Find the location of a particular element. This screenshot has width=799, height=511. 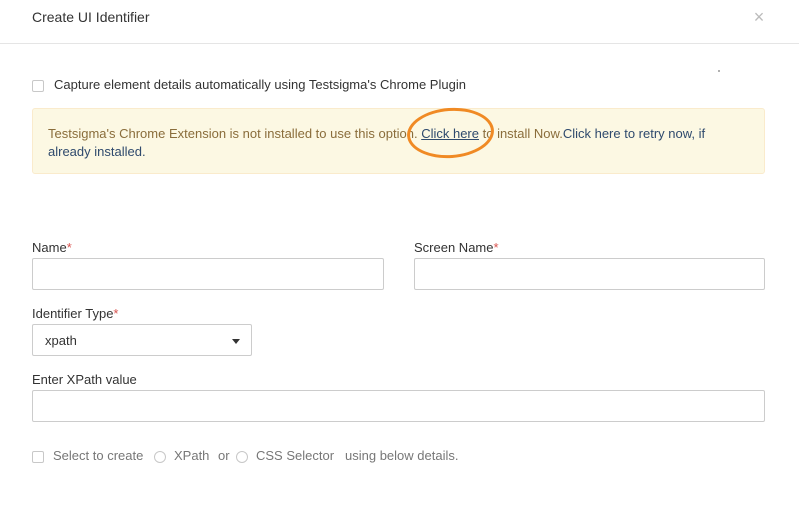

identifier-type-value: xpath is located at coordinates (61, 340).